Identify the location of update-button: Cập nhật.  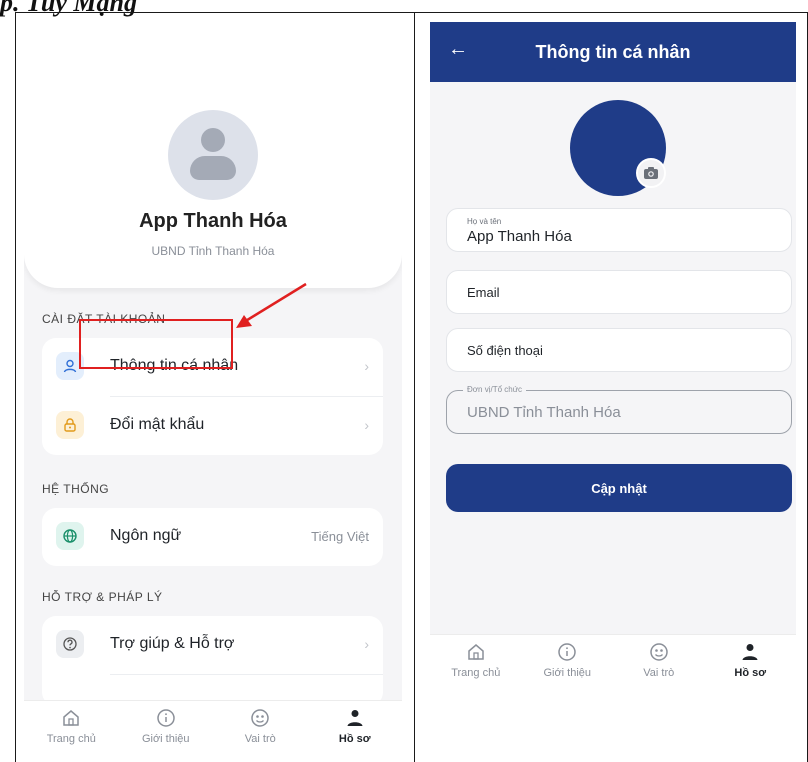
(619, 488).